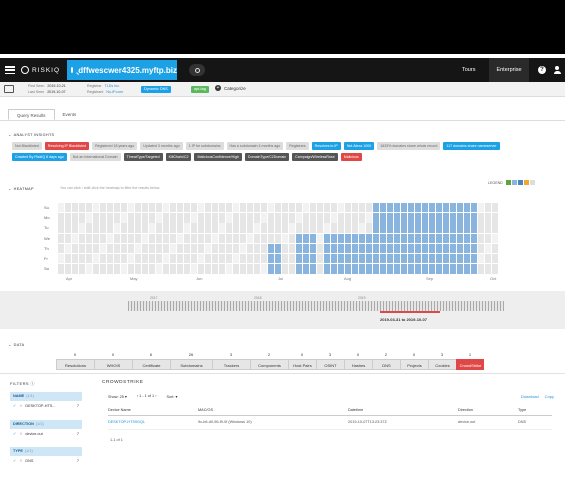 Image resolution: width=565 pixels, height=500 pixels. I want to click on insight-tag: Updated 3 months ago, so click(161, 146).